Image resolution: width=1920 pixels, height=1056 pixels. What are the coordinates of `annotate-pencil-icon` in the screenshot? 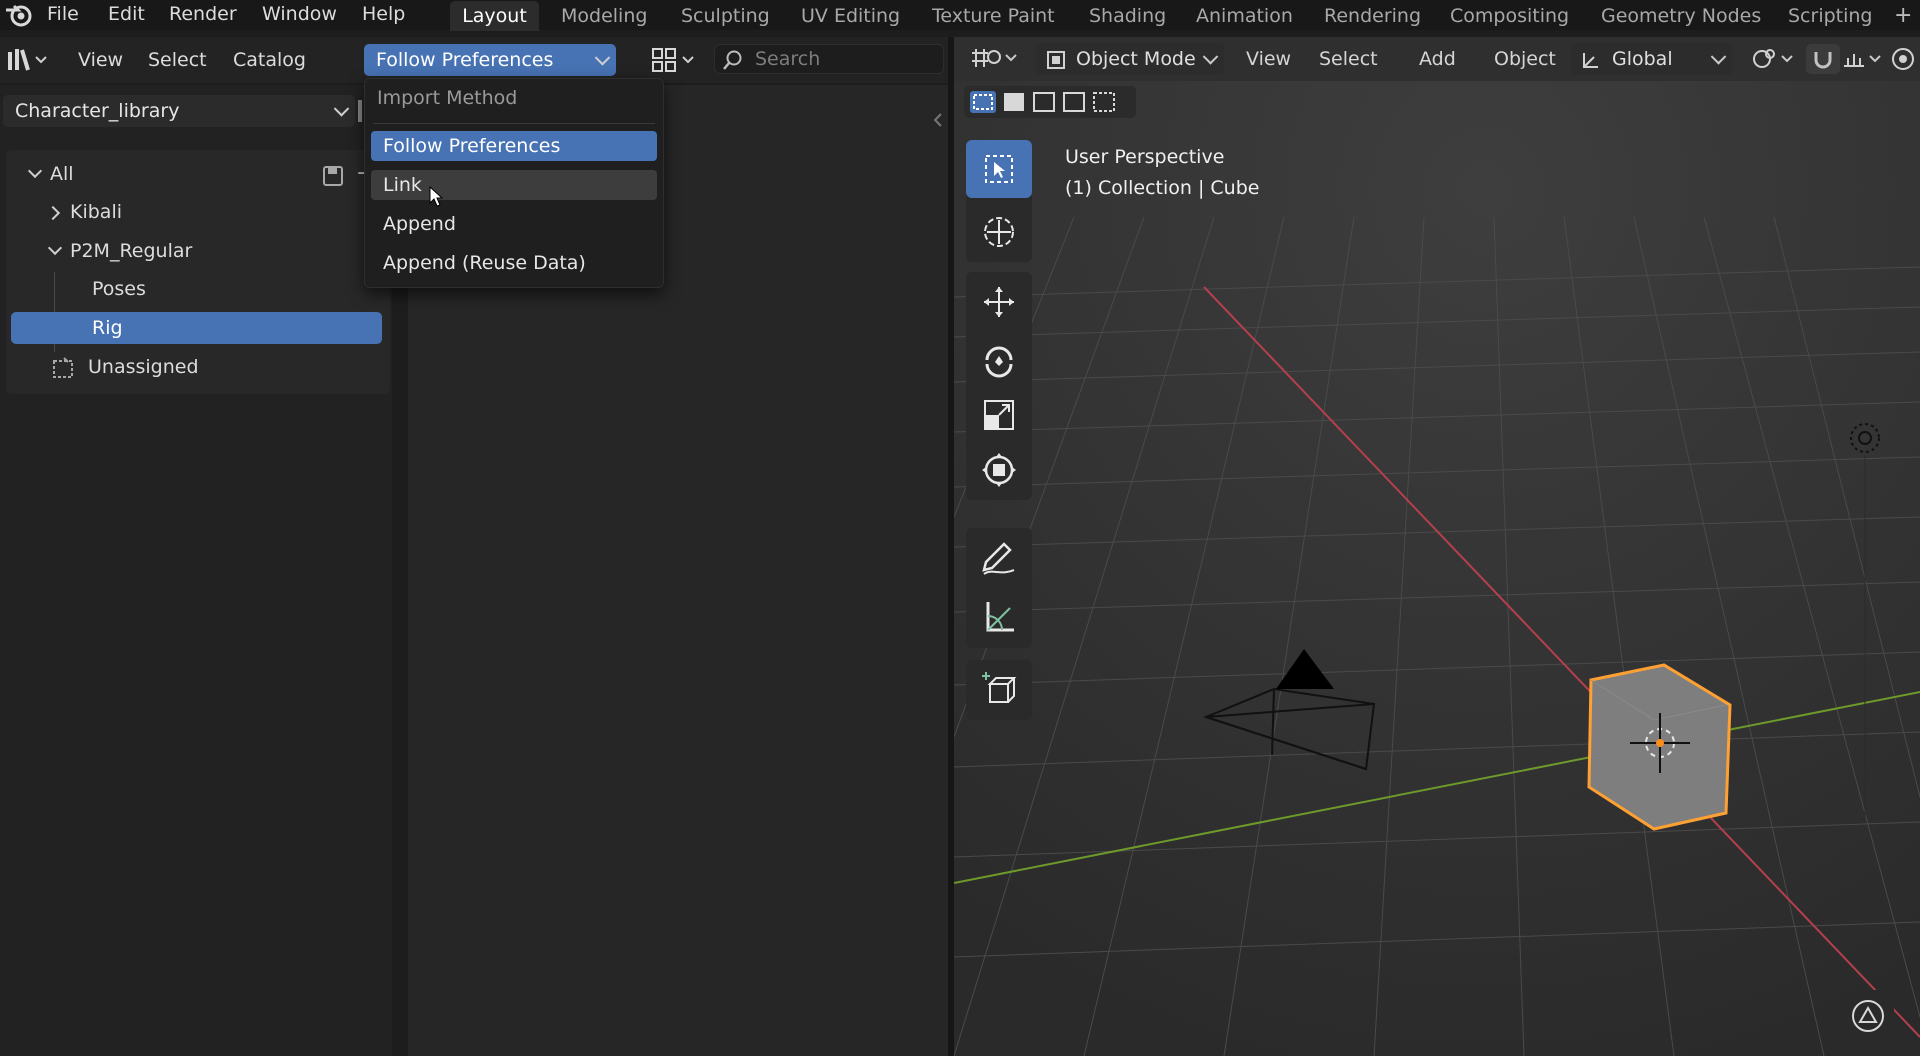 It's located at (998, 558).